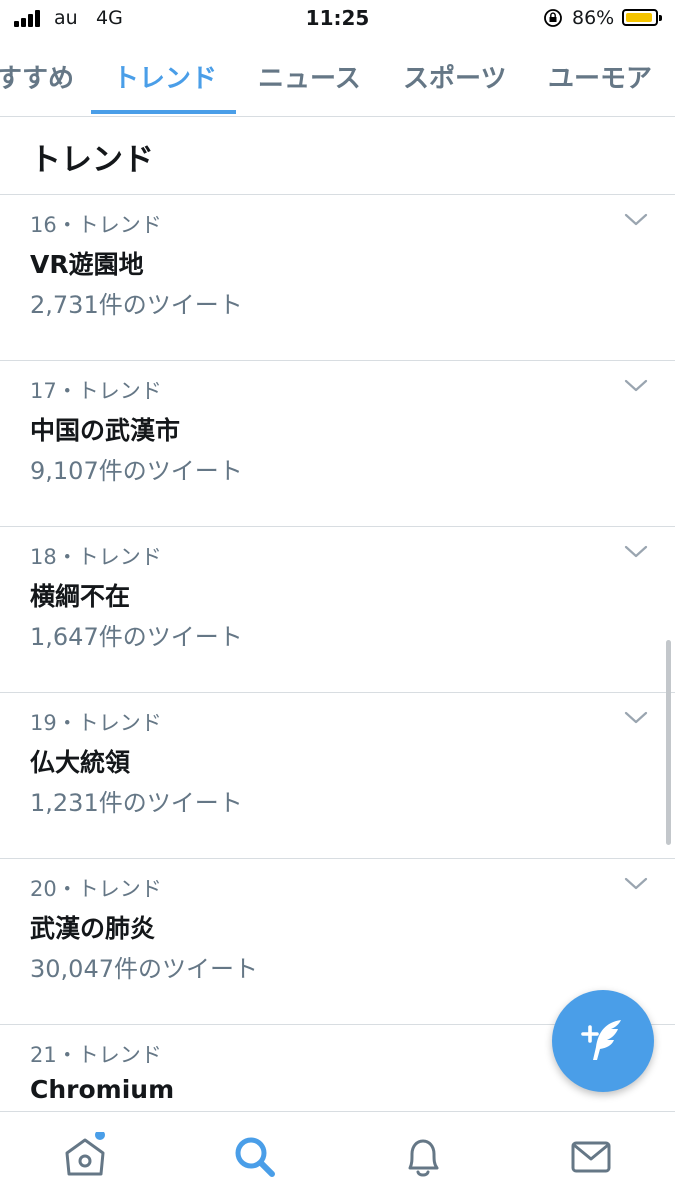 The height and width of the screenshot is (1201, 675). Describe the element at coordinates (92, 160) in the screenshot. I see `section-title: トレンド` at that location.